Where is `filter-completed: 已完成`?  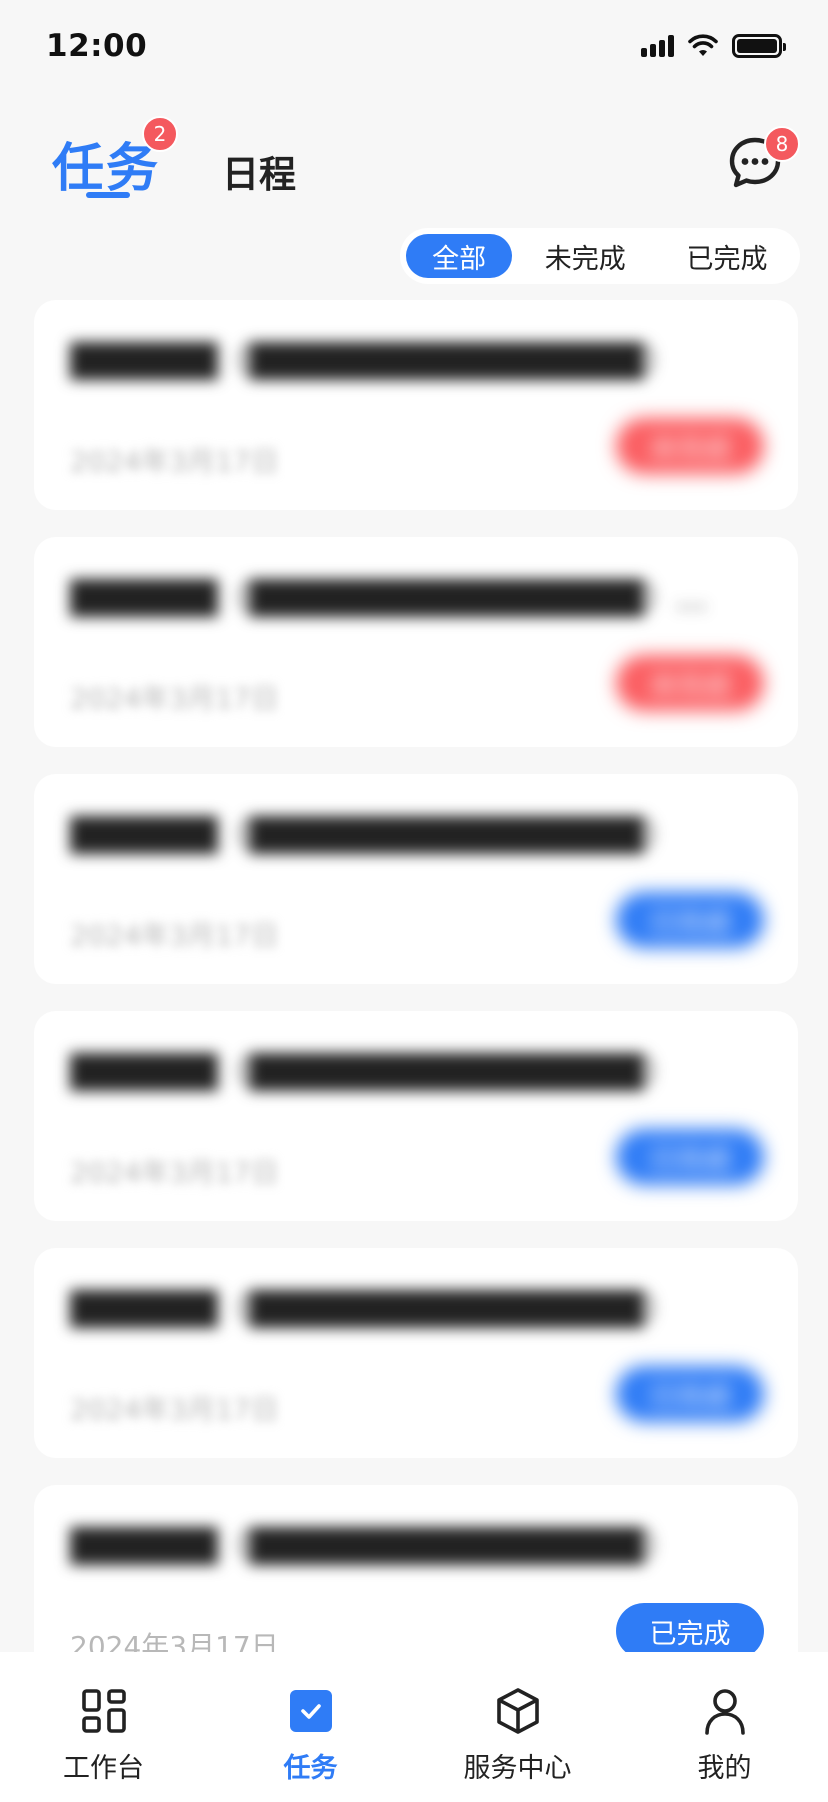
filter-completed: 已完成 is located at coordinates (727, 256).